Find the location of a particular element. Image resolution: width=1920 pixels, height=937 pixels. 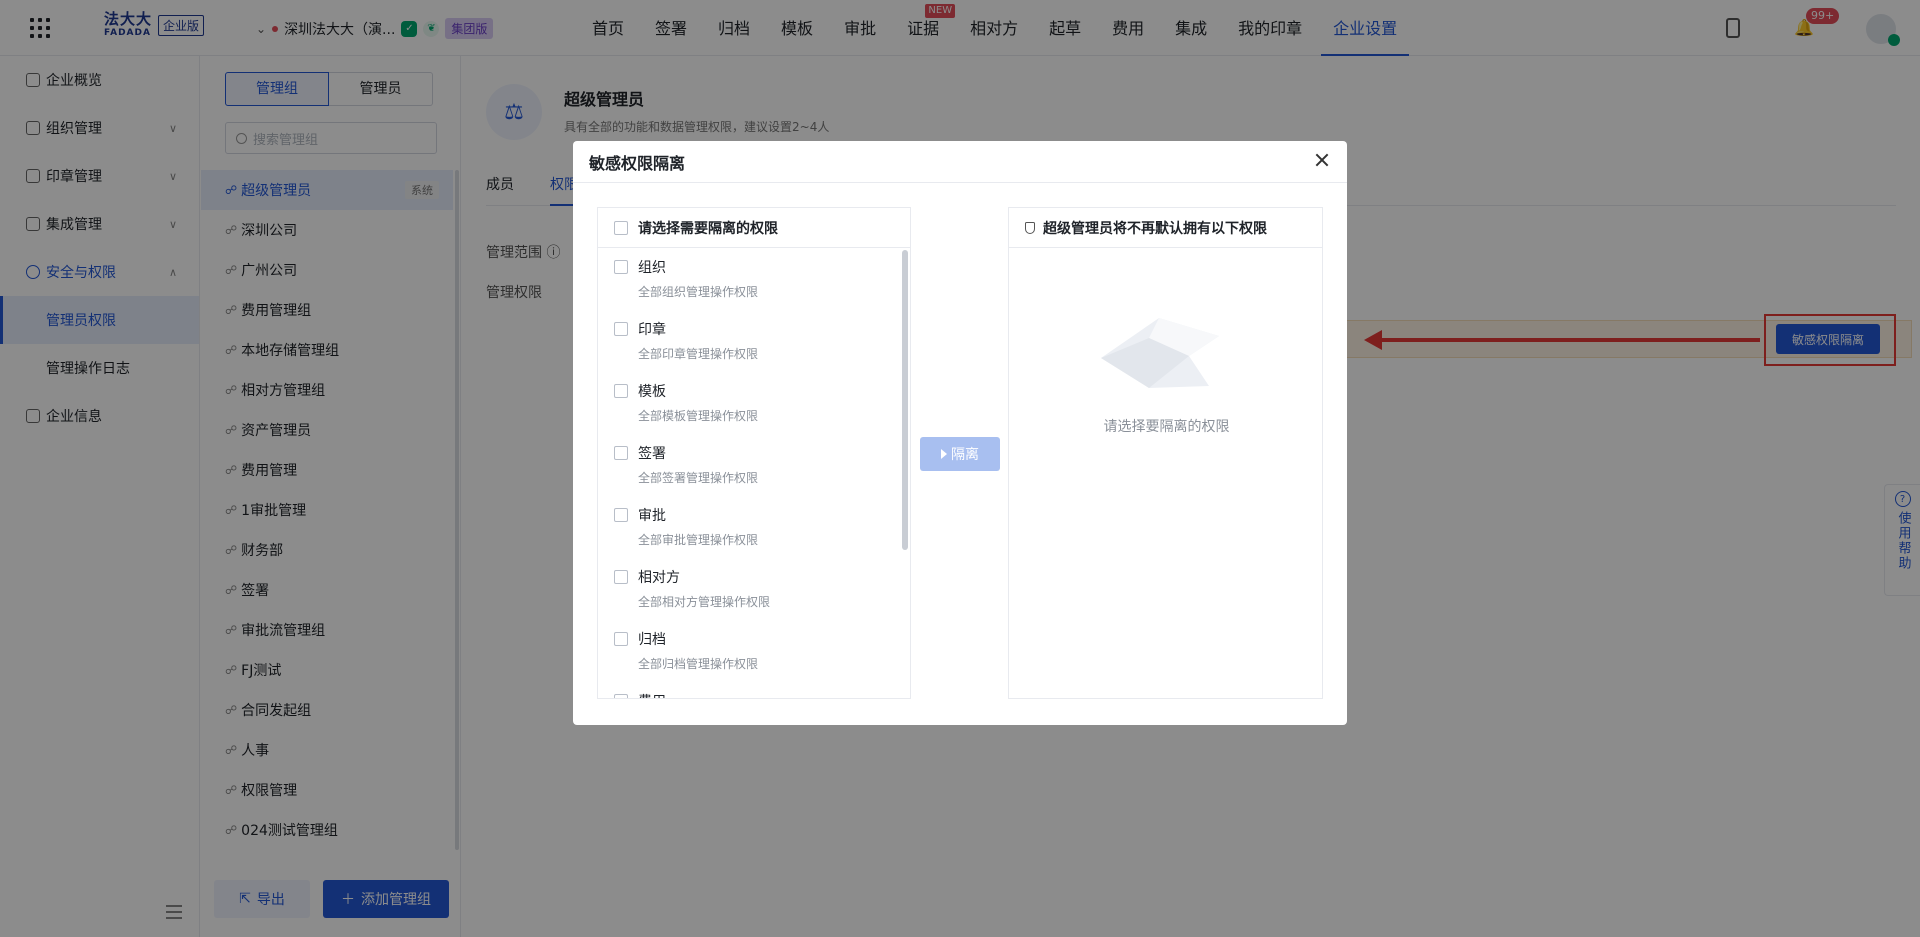

close-icon is located at coordinates (1322, 160).